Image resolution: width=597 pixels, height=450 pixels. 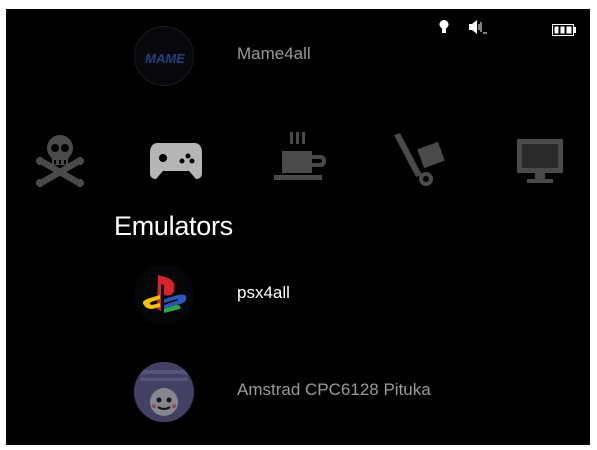 I want to click on launcher-item-mame4all: MAME Mame4all, so click(x=354, y=59).